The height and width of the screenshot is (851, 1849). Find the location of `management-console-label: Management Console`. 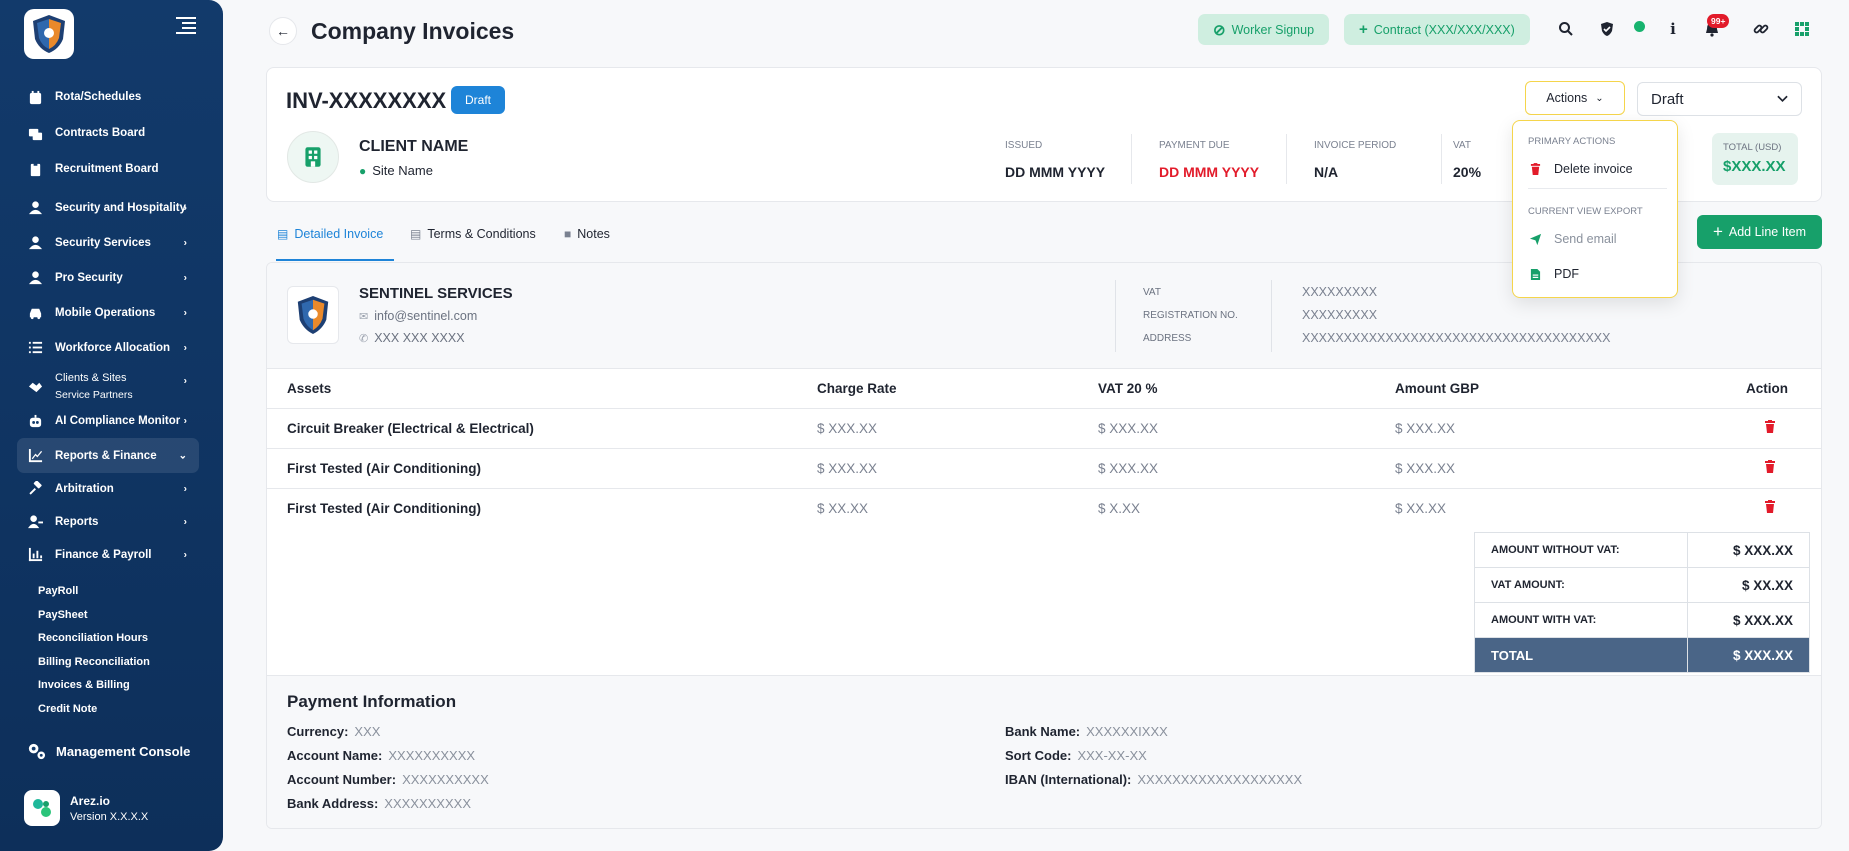

management-console-label: Management Console is located at coordinates (123, 751).